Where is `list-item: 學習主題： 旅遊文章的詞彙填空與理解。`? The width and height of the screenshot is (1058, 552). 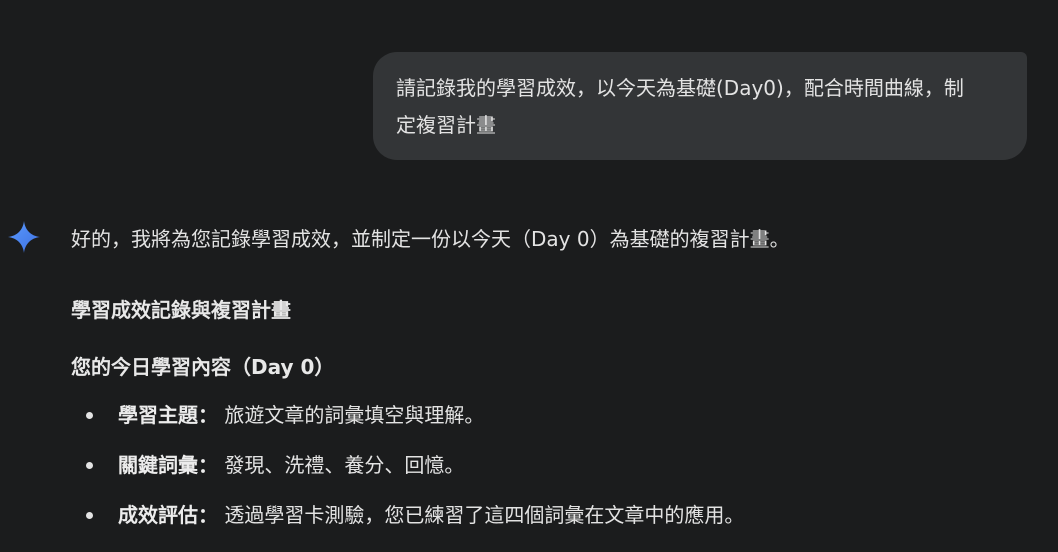 list-item: 學習主題： 旅遊文章的詞彙填空與理解。 is located at coordinates (407, 423).